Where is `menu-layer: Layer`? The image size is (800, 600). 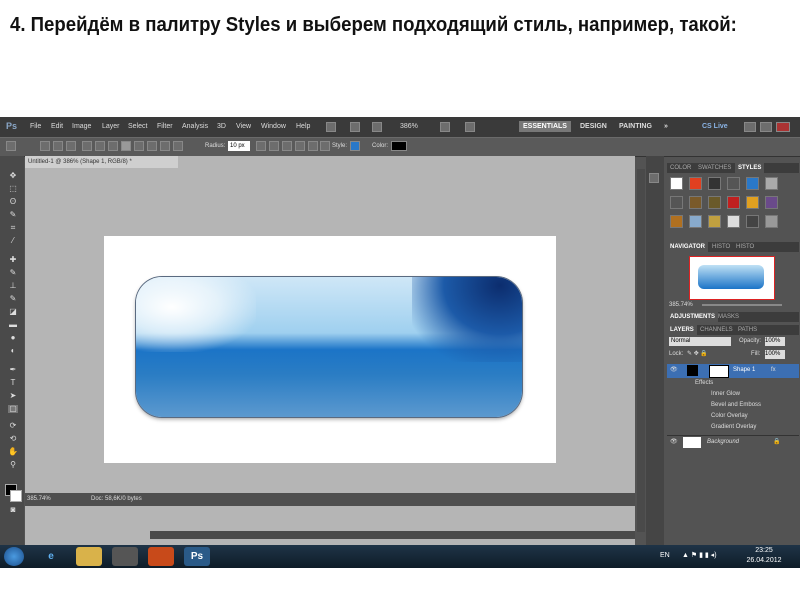
menu-layer: Layer is located at coordinates (111, 126).